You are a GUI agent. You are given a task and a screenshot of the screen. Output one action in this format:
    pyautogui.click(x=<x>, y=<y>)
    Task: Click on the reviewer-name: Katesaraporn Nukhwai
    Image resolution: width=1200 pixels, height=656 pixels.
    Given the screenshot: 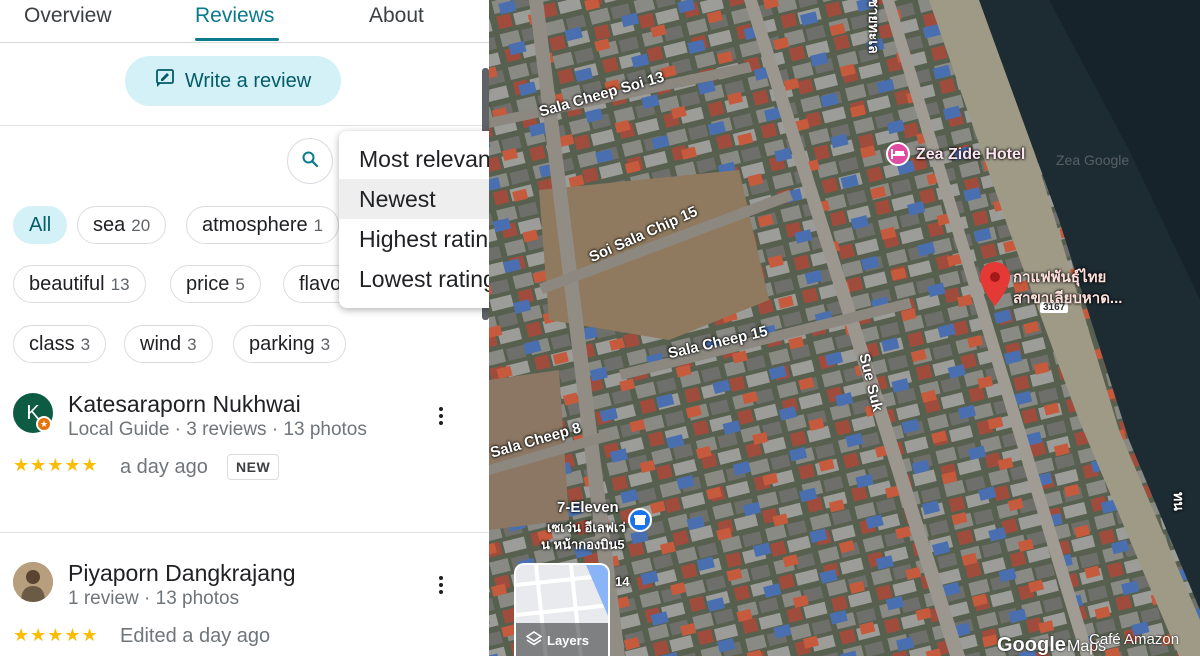 What is the action you would take?
    pyautogui.click(x=184, y=404)
    